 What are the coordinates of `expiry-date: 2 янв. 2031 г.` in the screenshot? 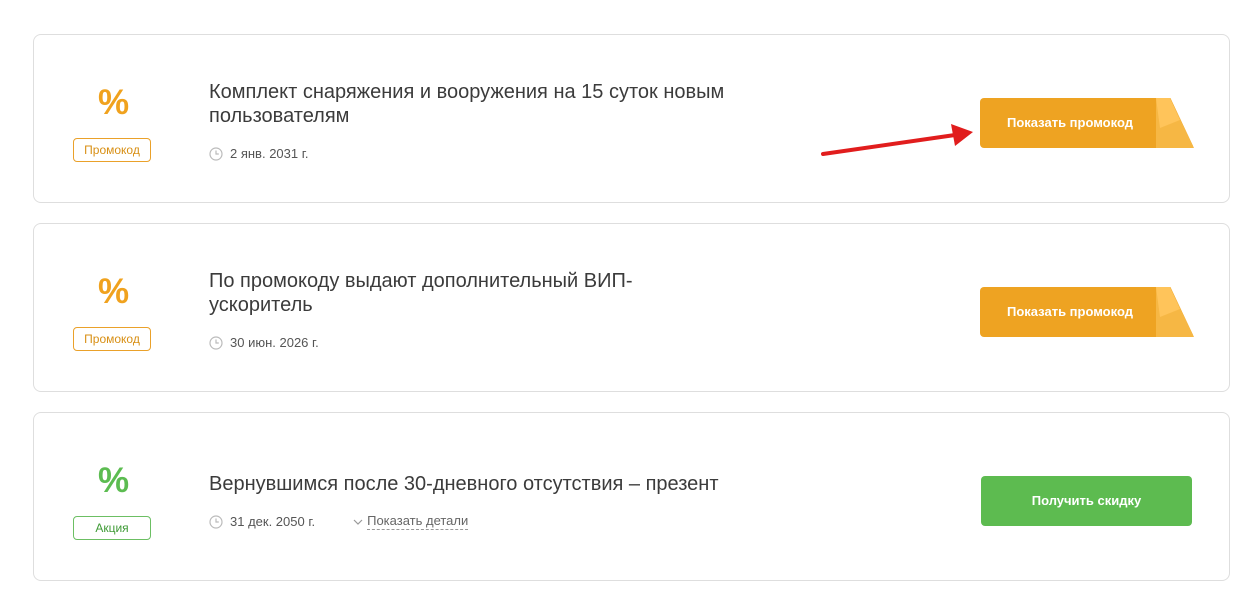 It's located at (269, 153).